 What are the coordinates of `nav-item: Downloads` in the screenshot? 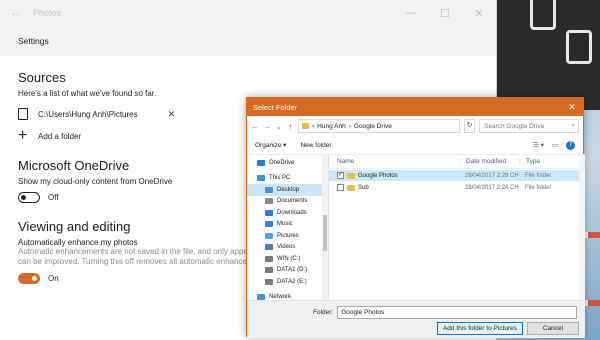 It's located at (287, 213).